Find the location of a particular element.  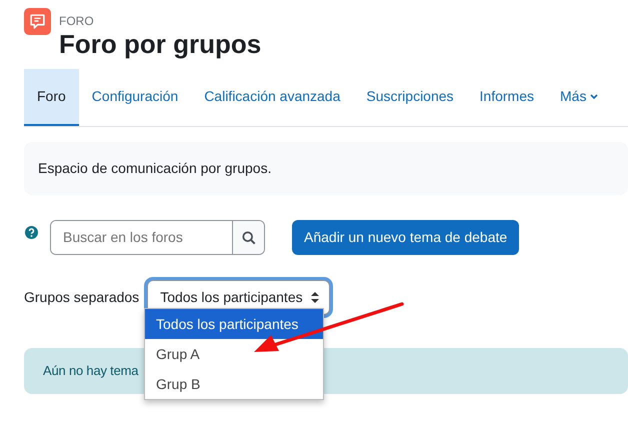

dropdown-option: Todos los participantes is located at coordinates (234, 324).